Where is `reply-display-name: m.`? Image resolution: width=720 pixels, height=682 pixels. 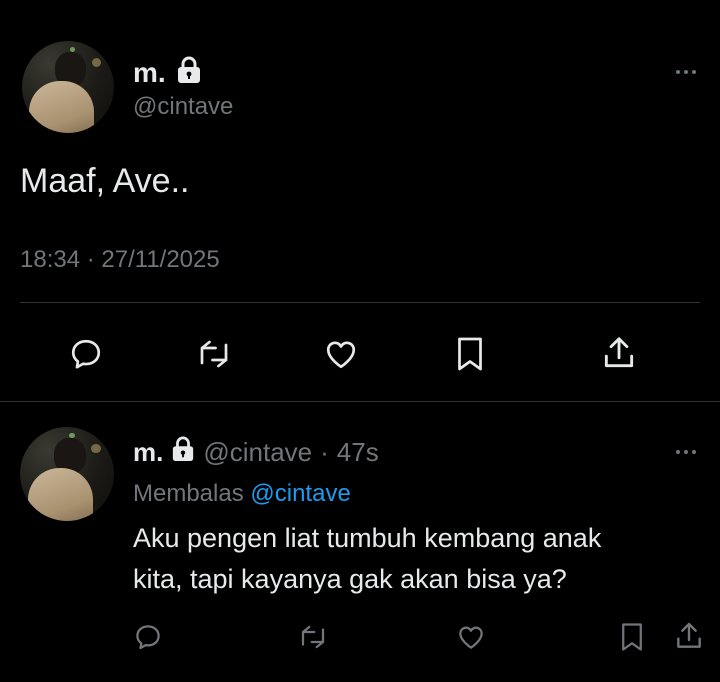
reply-display-name: m. is located at coordinates (148, 452).